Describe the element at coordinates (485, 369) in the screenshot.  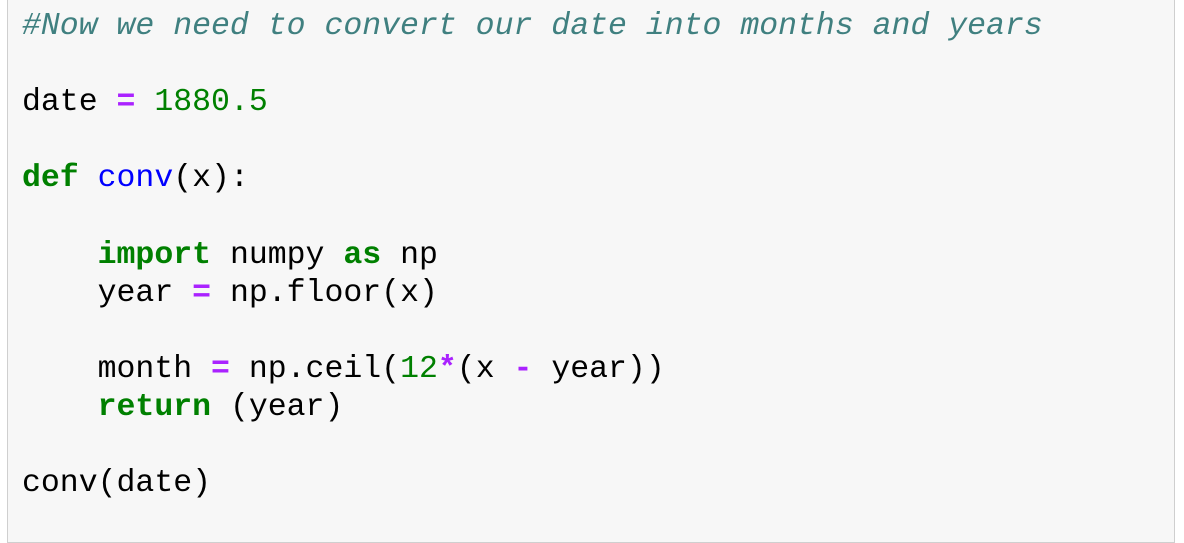
I see `code-text: (x` at that location.